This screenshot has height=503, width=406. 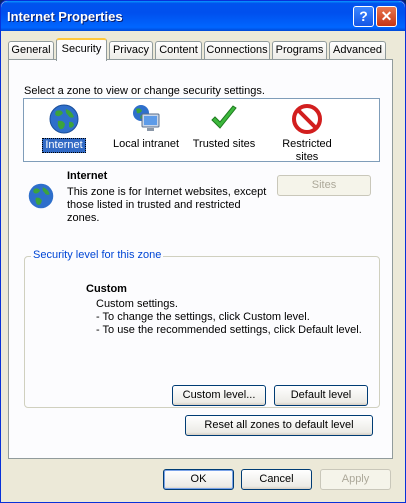 What do you see at coordinates (65, 16) in the screenshot?
I see `window-title: Internet Properties` at bounding box center [65, 16].